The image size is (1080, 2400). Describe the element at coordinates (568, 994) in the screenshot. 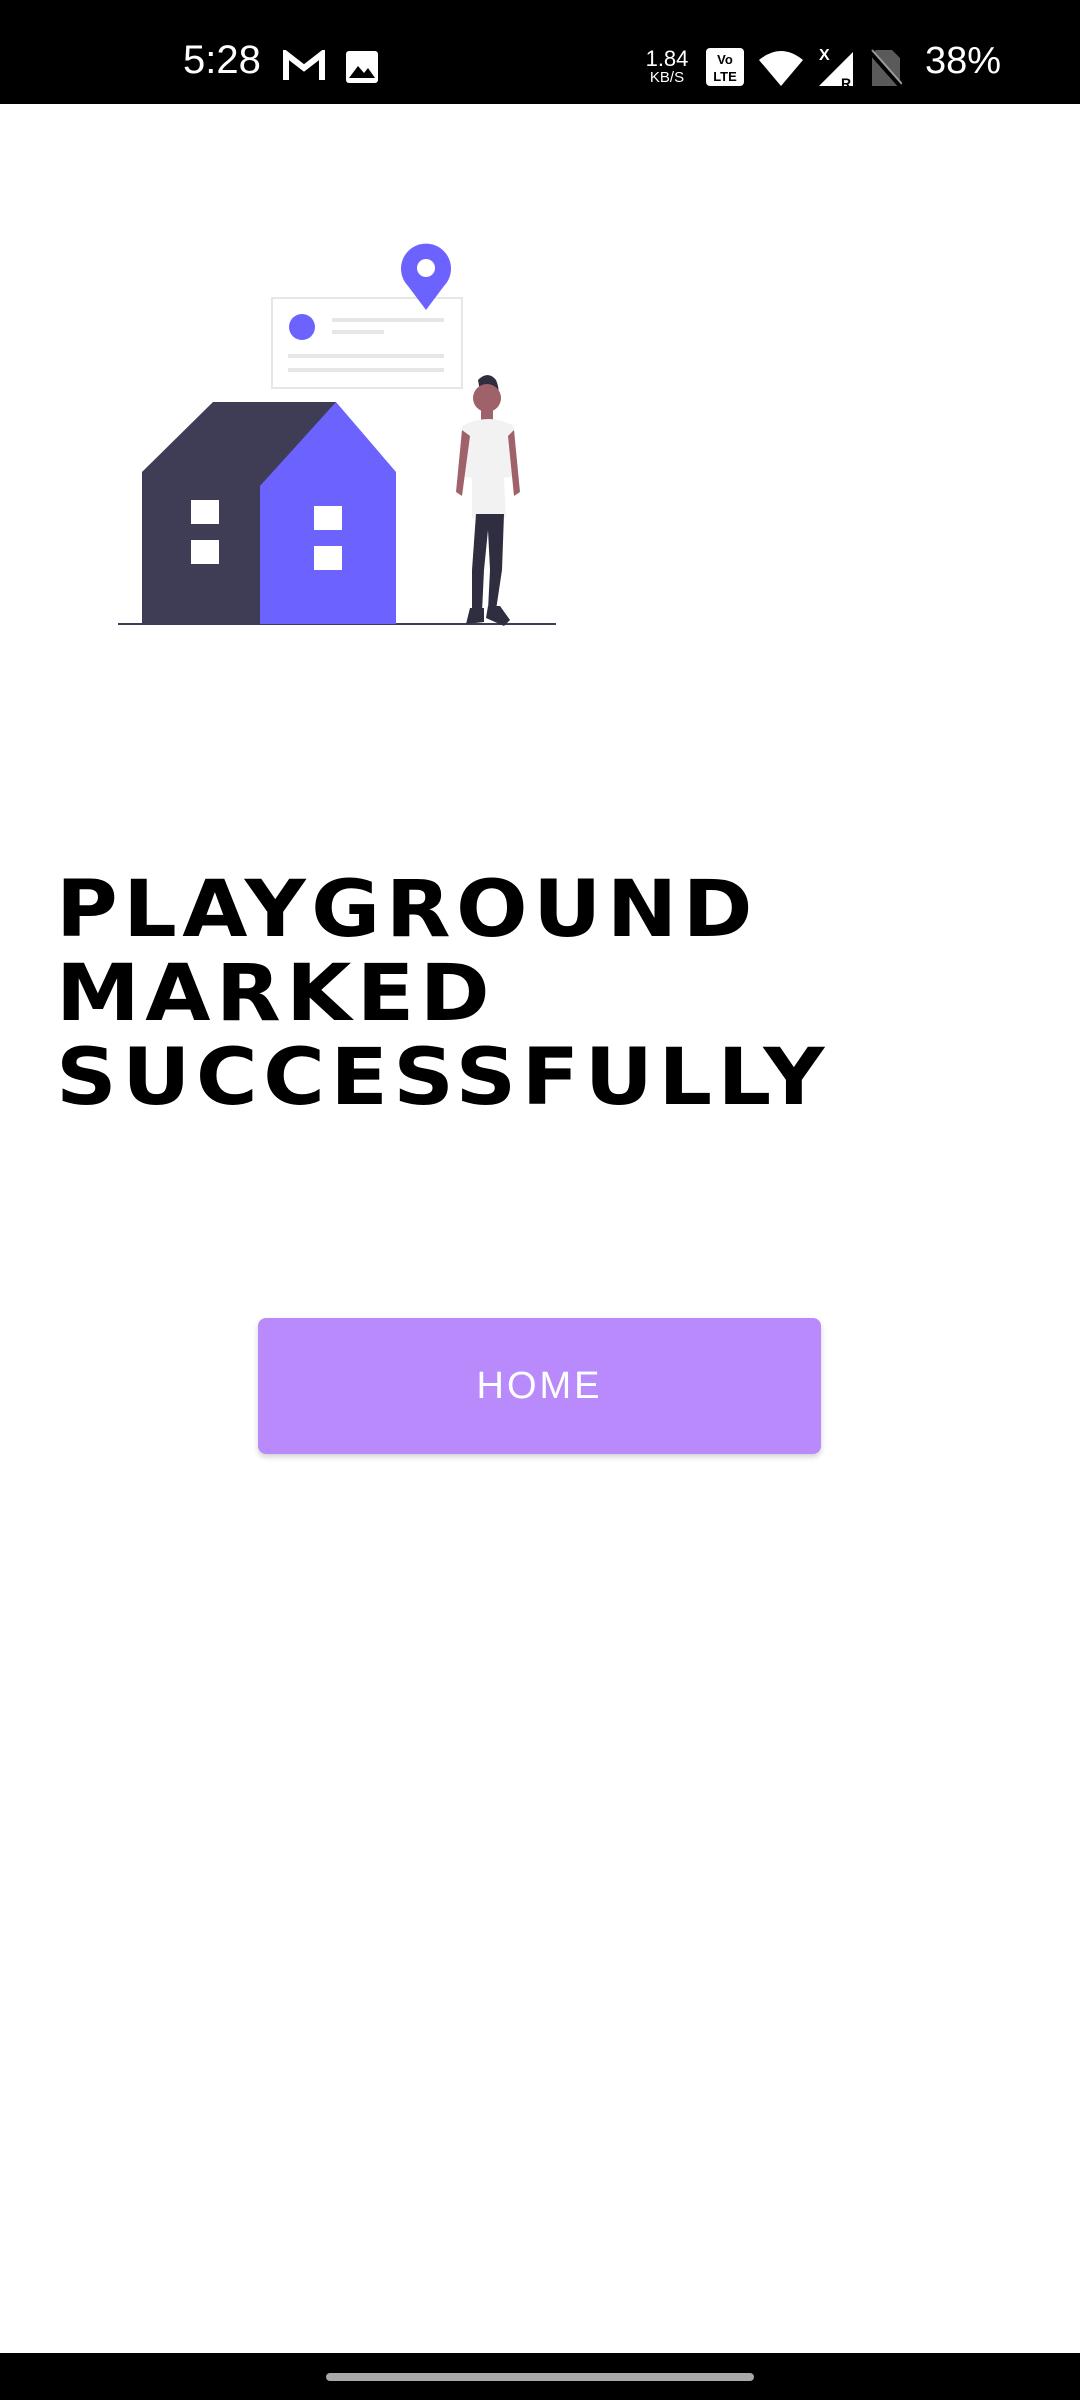

I see `success-headline: PLAYGROUND MARKED SUCCESSFULLY` at that location.